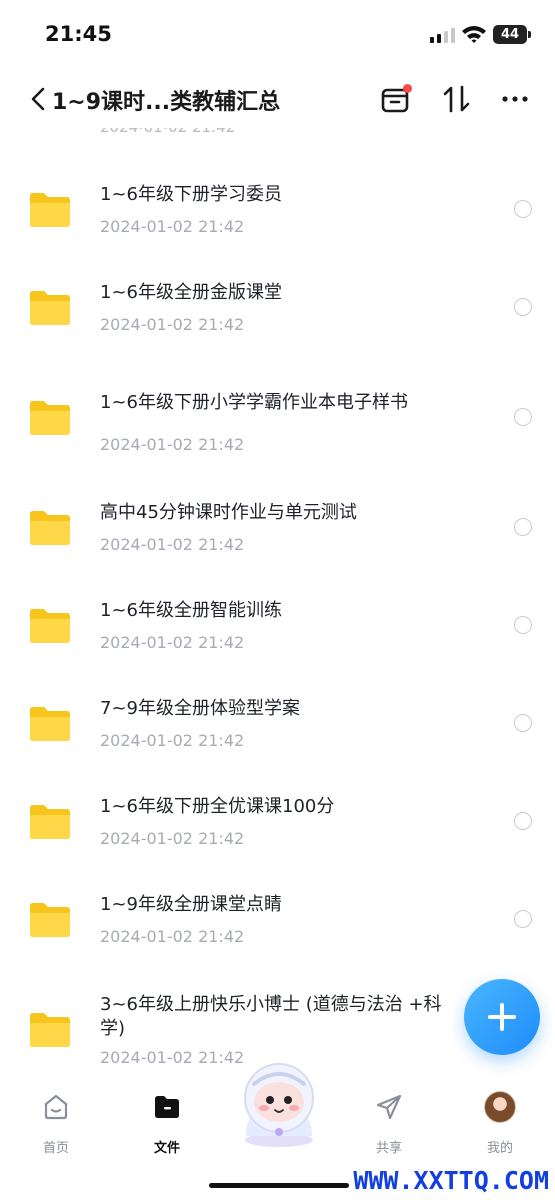 The width and height of the screenshot is (555, 1200). Describe the element at coordinates (499, 1148) in the screenshot. I see `tab-label: 我的` at that location.